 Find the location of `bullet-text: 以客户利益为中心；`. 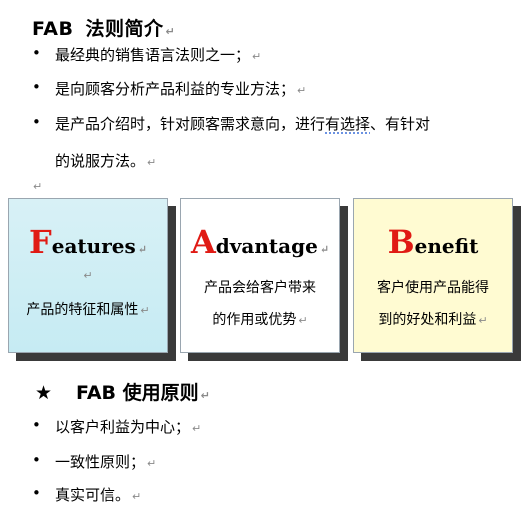

bullet-text: 以客户利益为中心； is located at coordinates (123, 427).